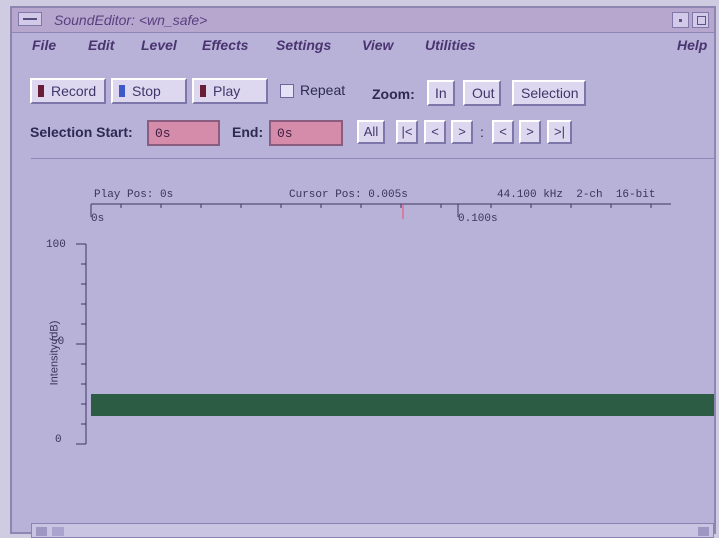 The width and height of the screenshot is (719, 538). I want to click on step-left-button: <, so click(503, 132).